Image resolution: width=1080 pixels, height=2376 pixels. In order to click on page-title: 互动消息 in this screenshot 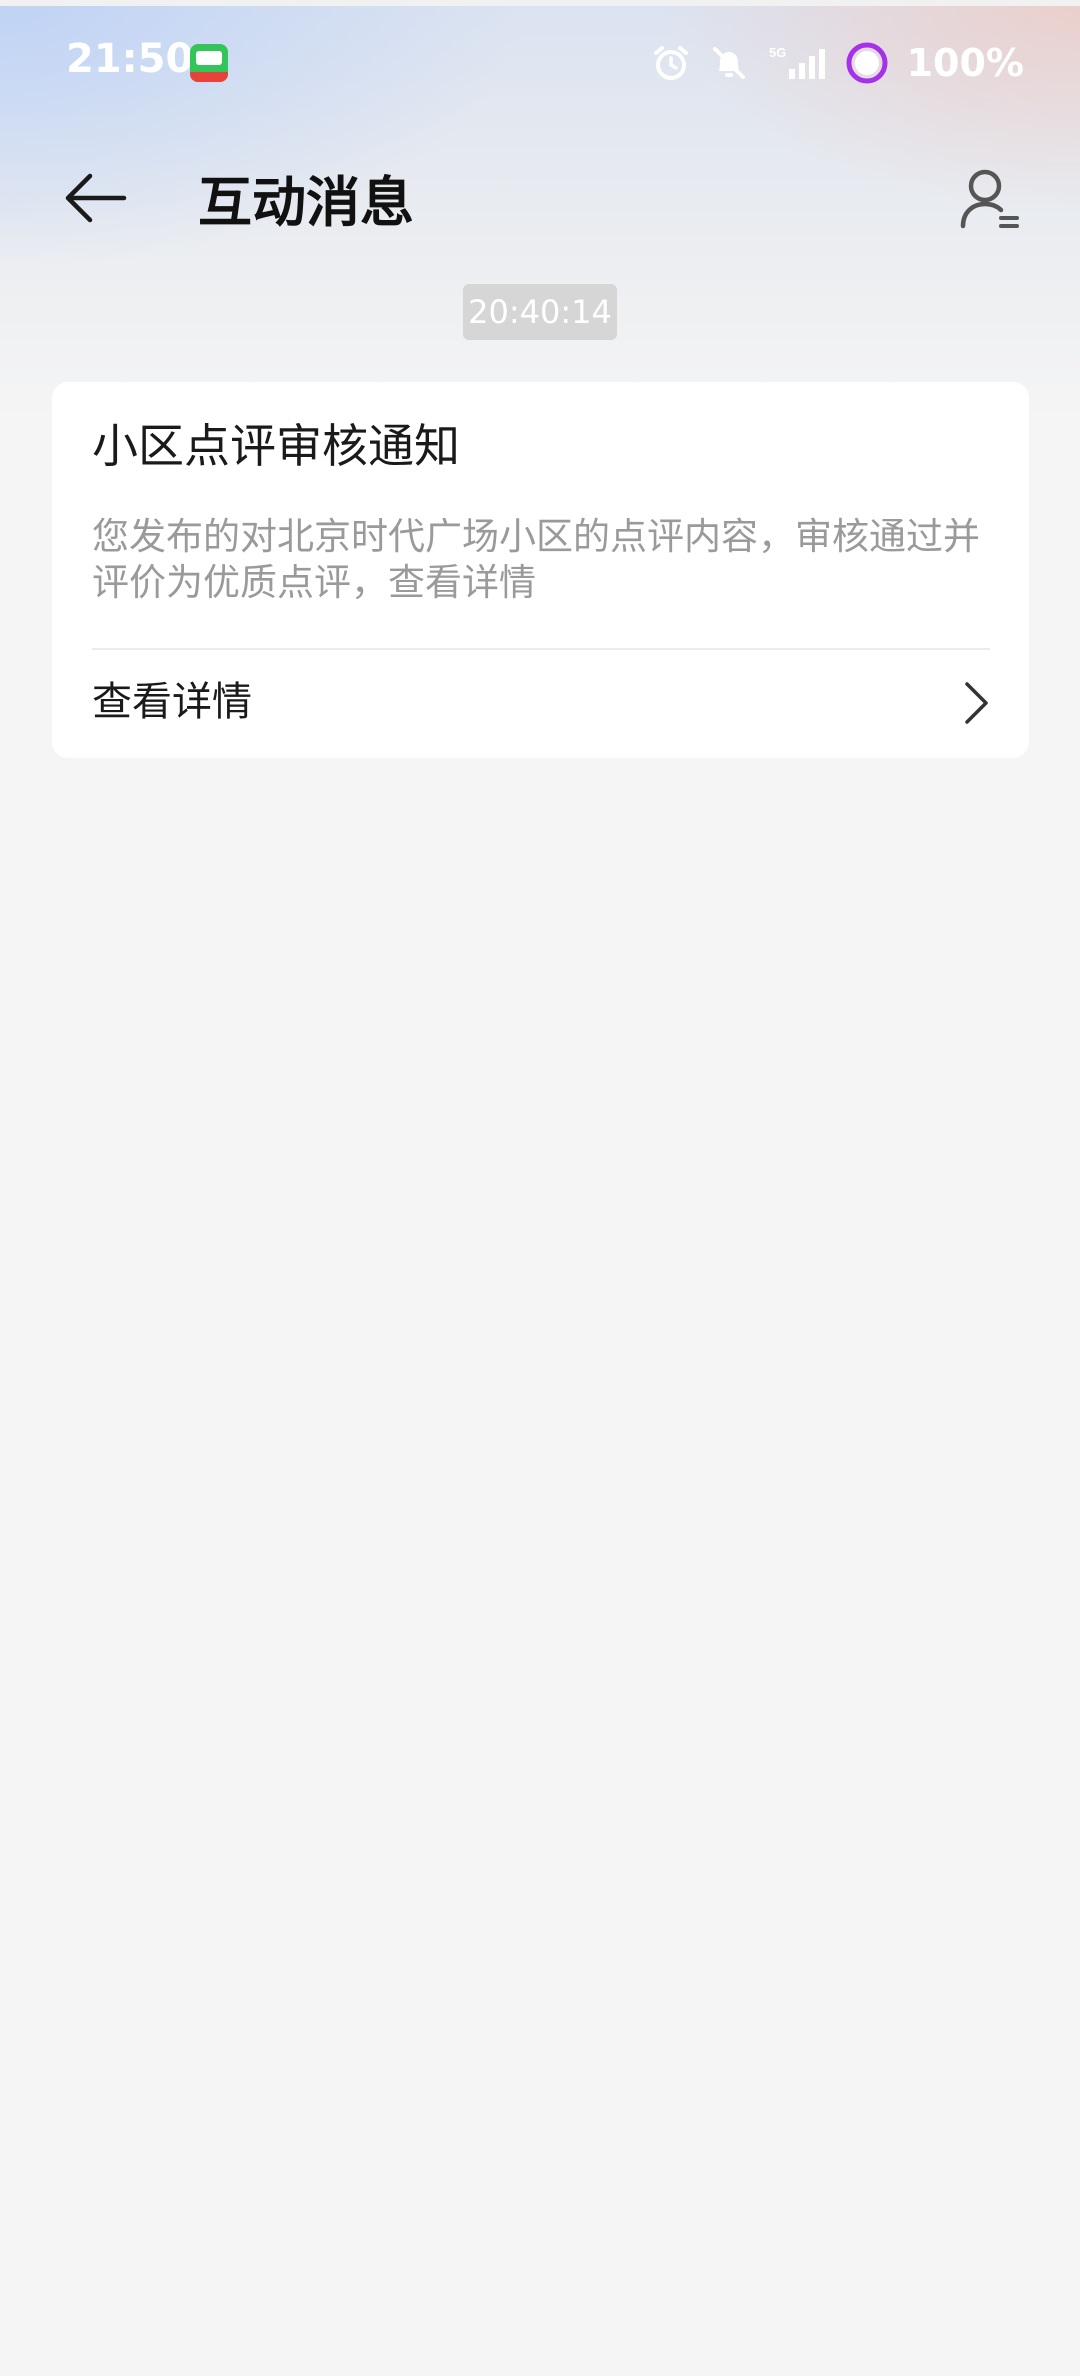, I will do `click(306, 202)`.